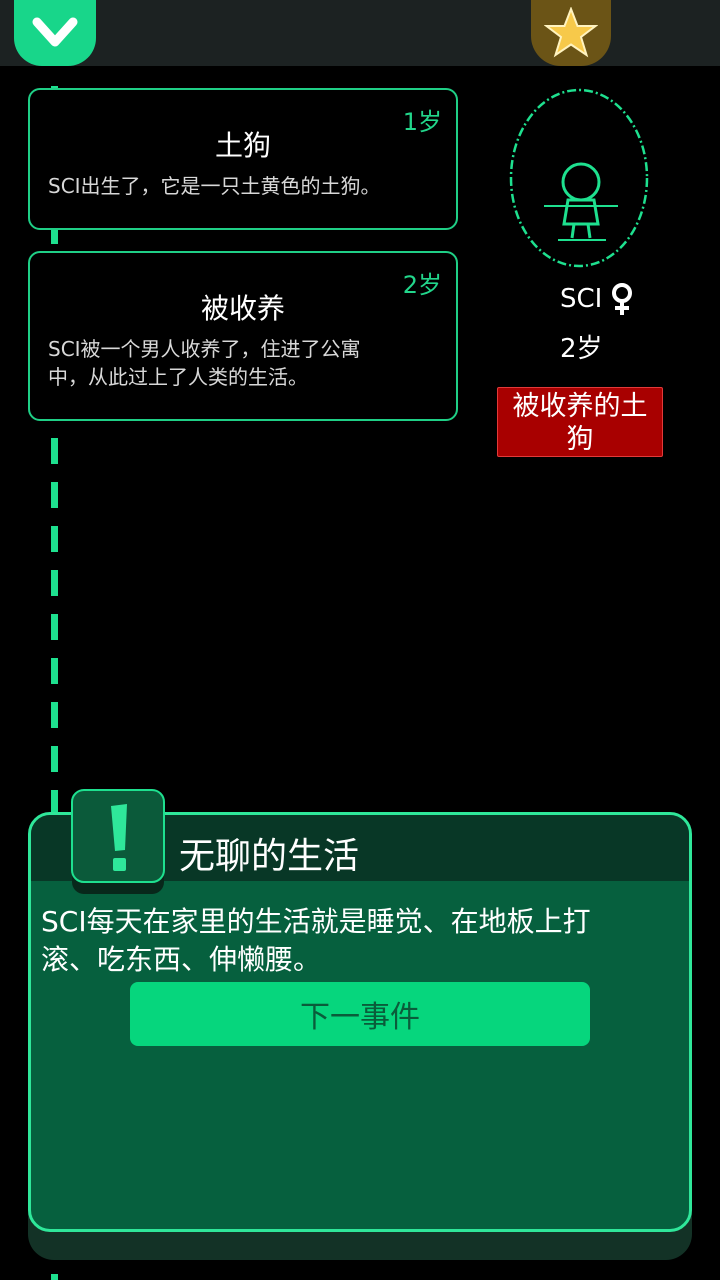 This screenshot has height=1280, width=720. Describe the element at coordinates (178, 377) in the screenshot. I see `event-description-line: 中，从此过上了人类的生活。` at that location.